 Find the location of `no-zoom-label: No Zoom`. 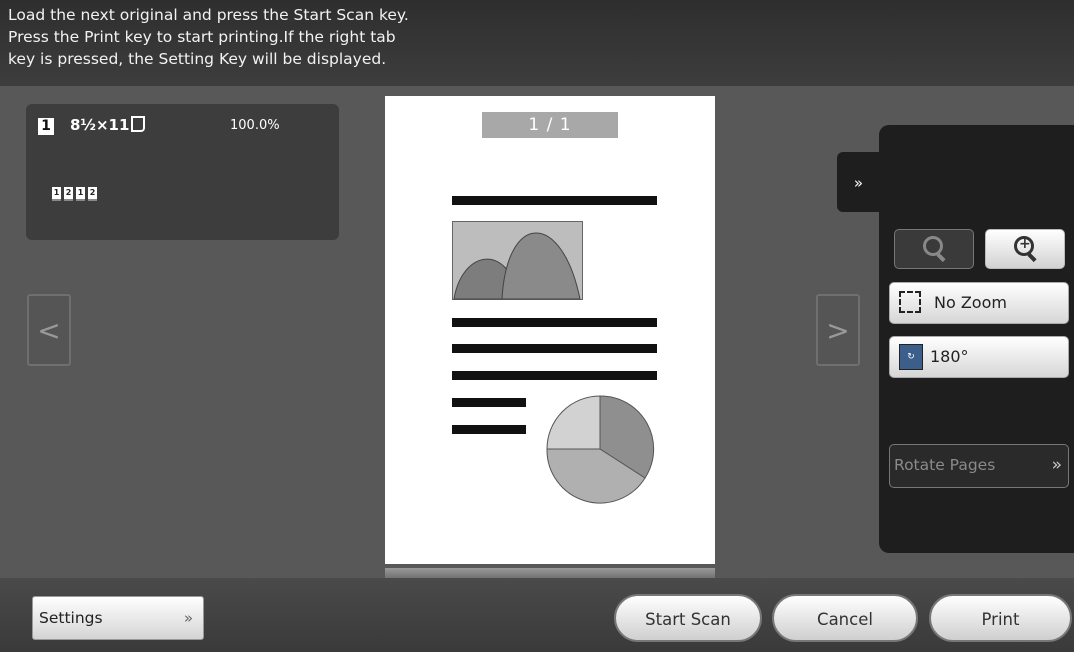

no-zoom-label: No Zoom is located at coordinates (970, 302).